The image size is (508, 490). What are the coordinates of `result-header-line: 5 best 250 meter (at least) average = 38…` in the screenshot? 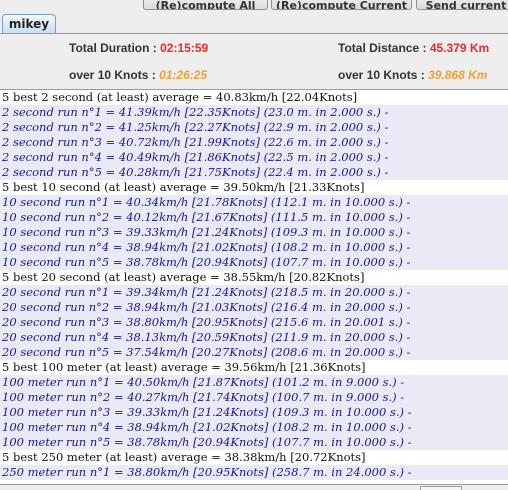 It's located at (254, 457).